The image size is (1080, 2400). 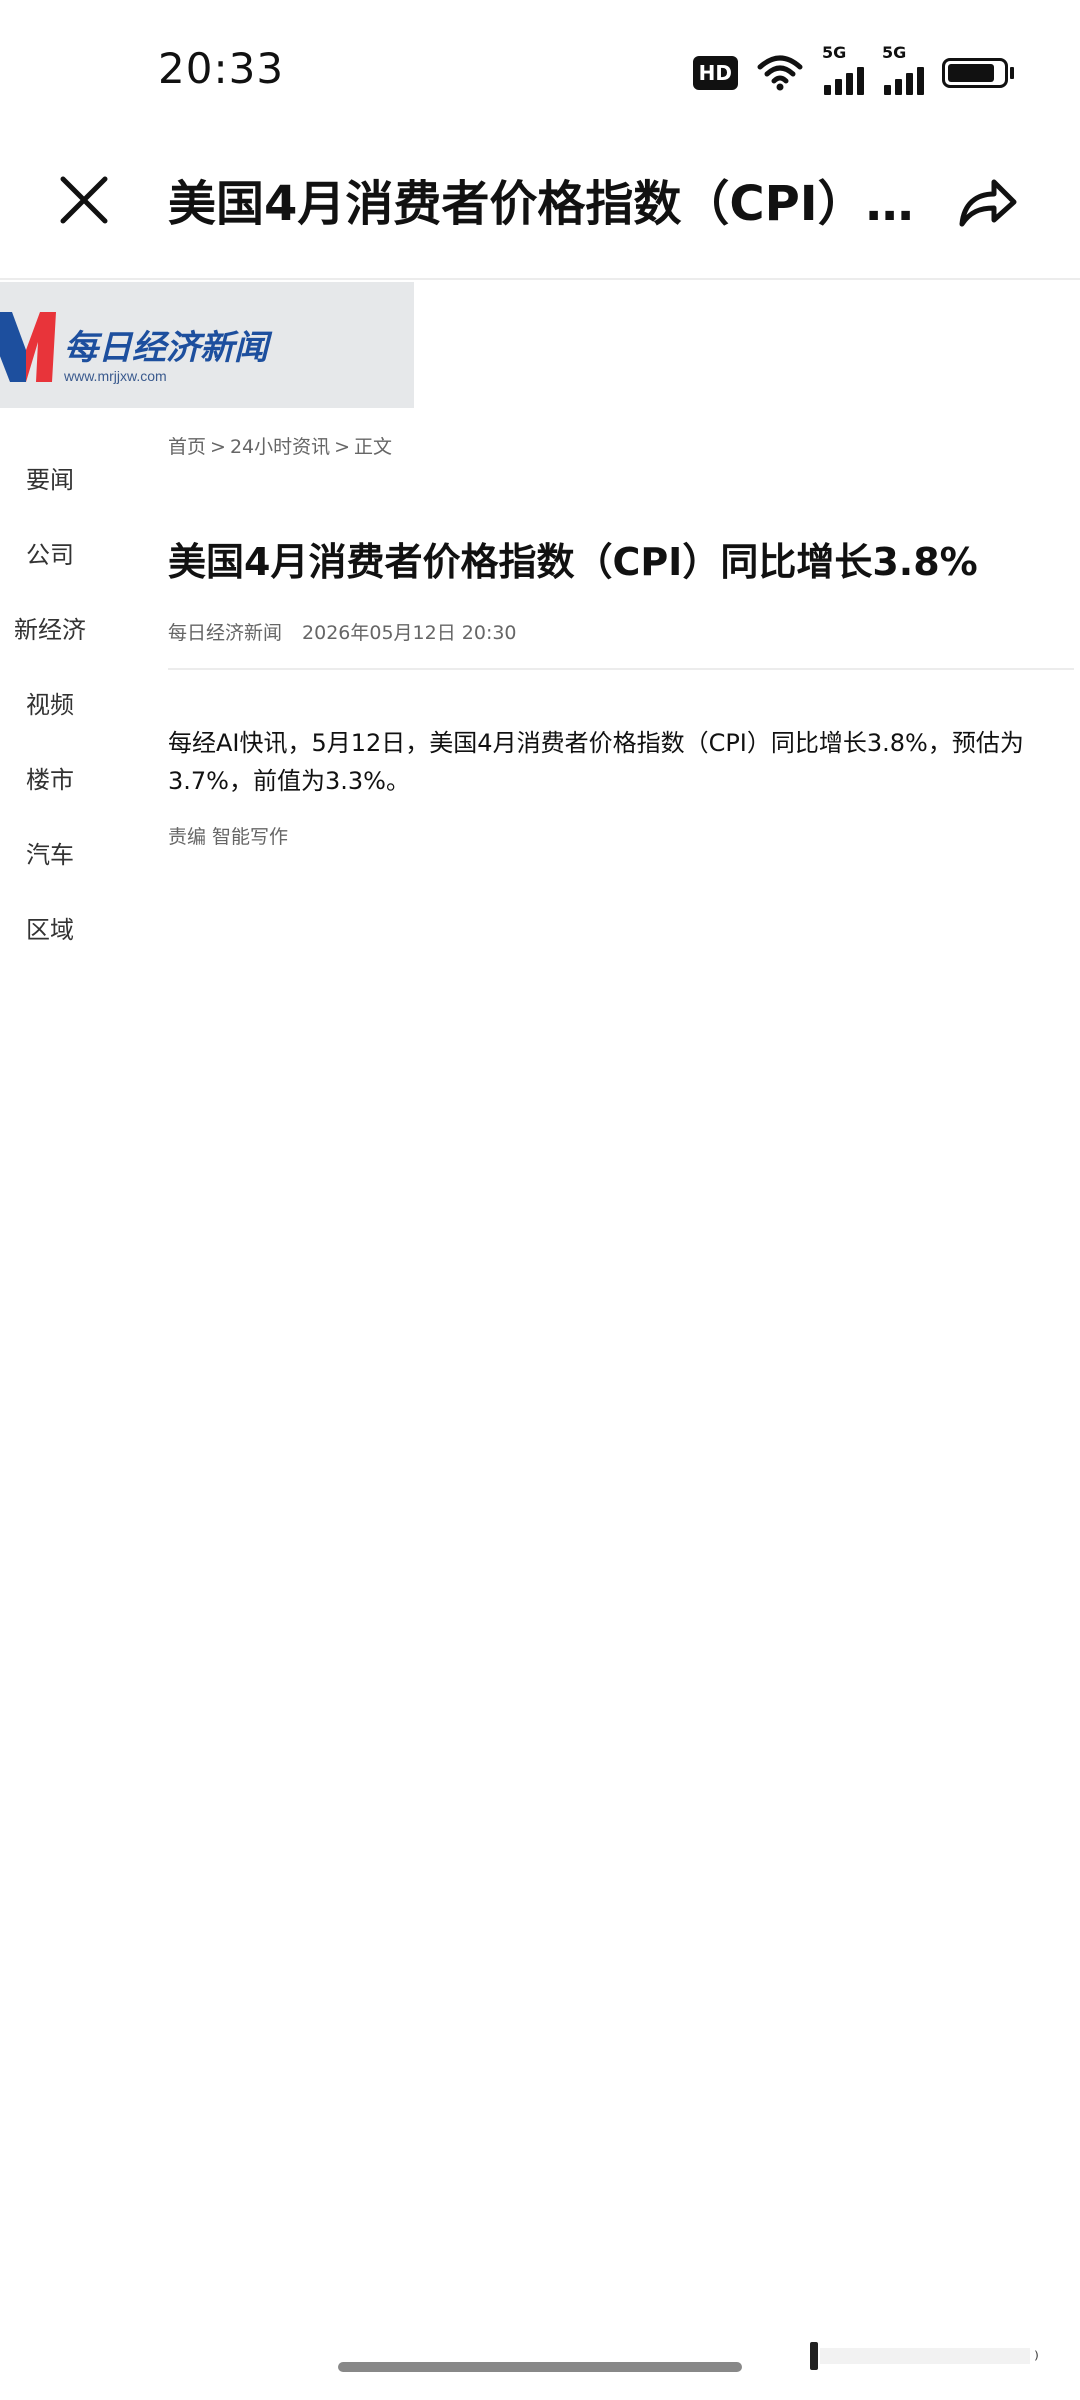 I want to click on side-nav: 要闻 公司 新经济 视频 楼市 汽车 区域, so click(x=50, y=702).